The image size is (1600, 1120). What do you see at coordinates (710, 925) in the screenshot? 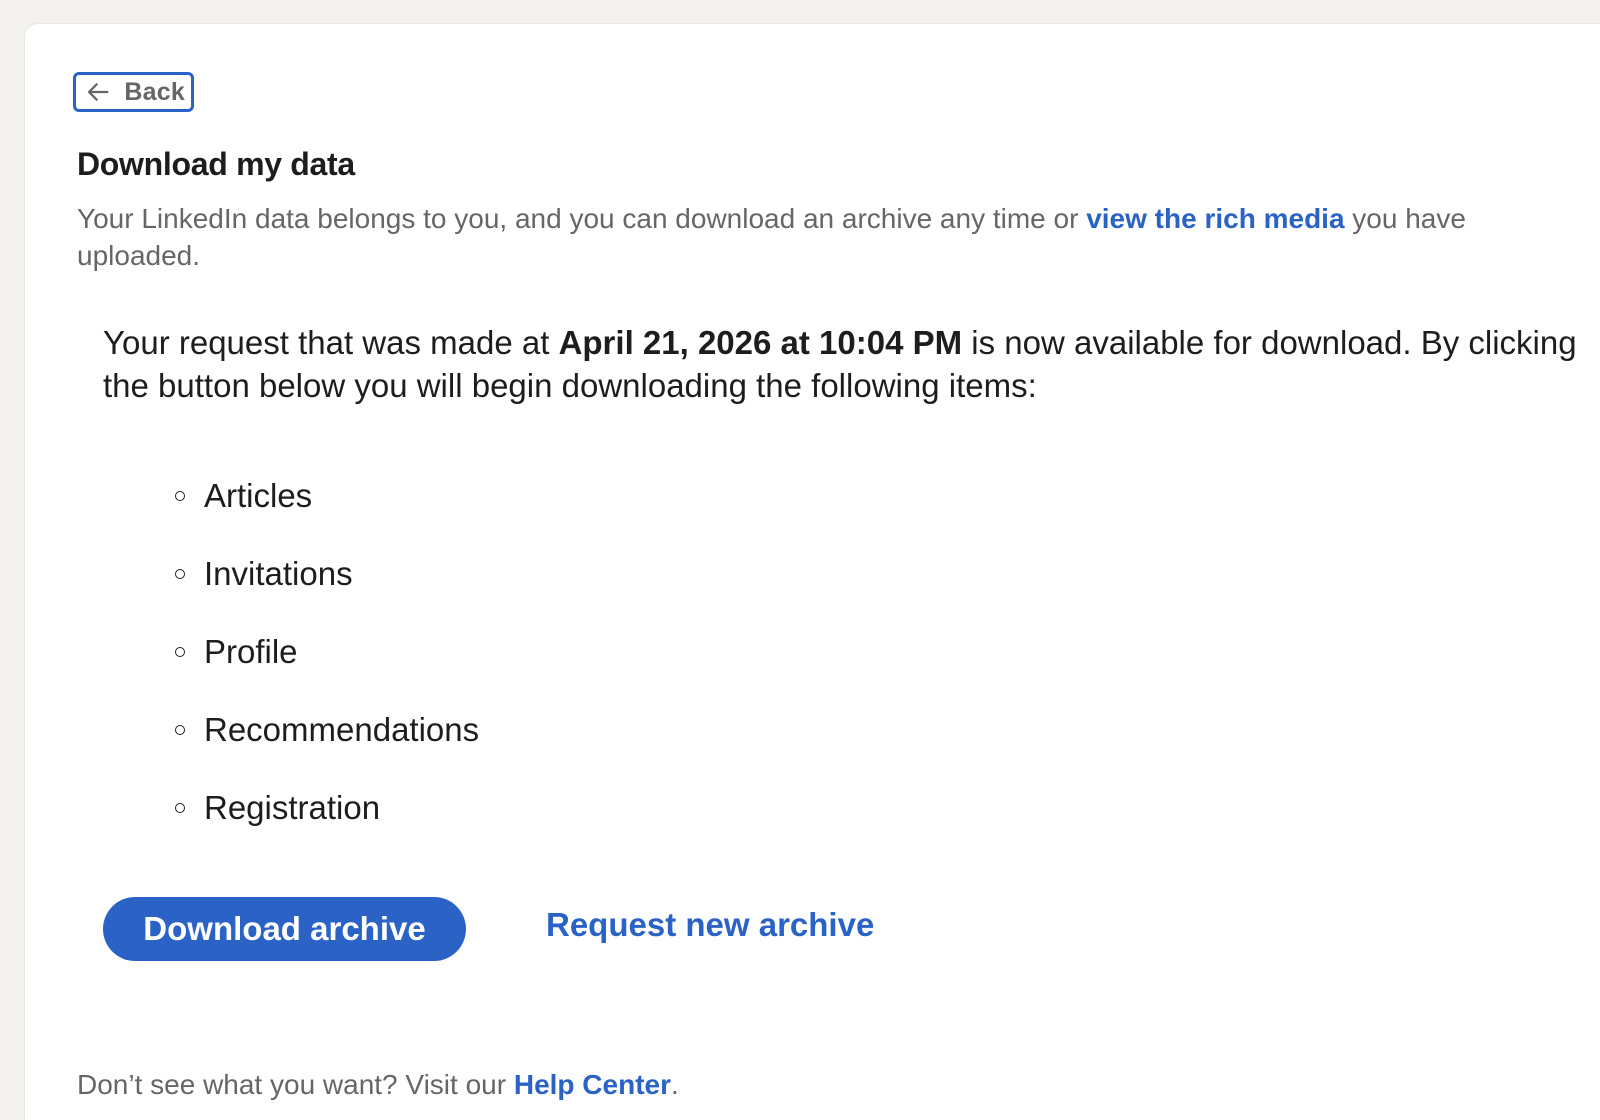
I see `request-new-archive-link: Request new archive` at bounding box center [710, 925].